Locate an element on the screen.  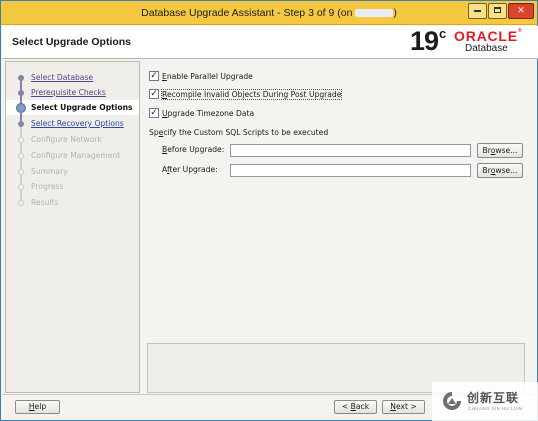
close-icon: ✕ is located at coordinates (521, 11).